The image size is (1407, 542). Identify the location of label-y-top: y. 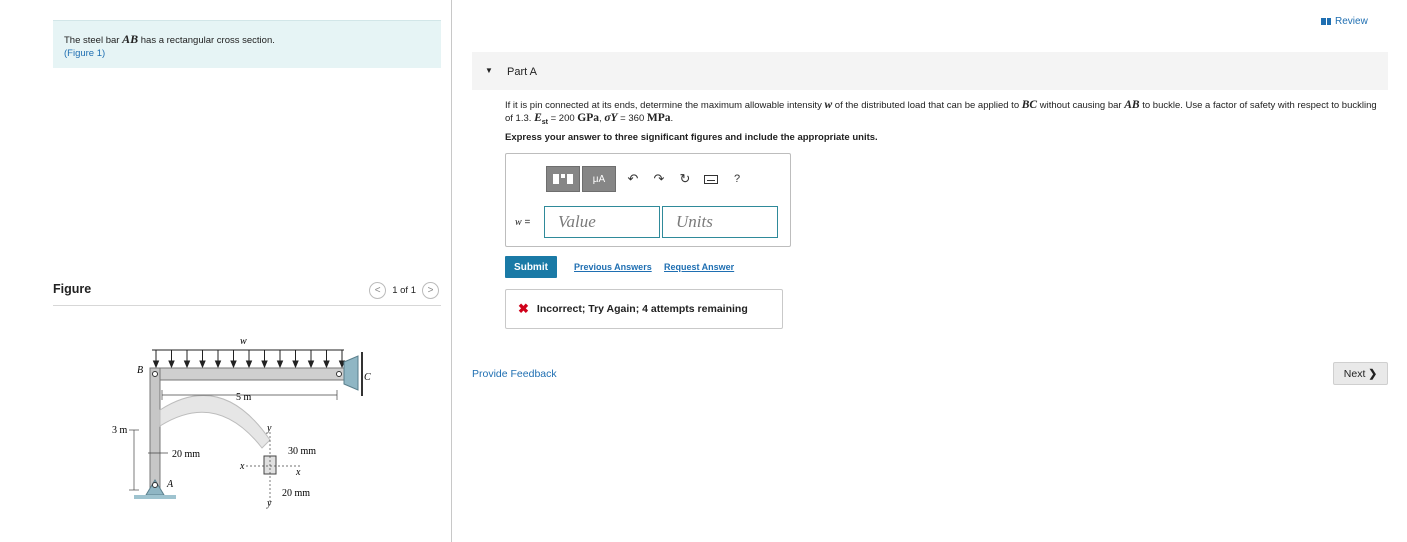
(269, 428).